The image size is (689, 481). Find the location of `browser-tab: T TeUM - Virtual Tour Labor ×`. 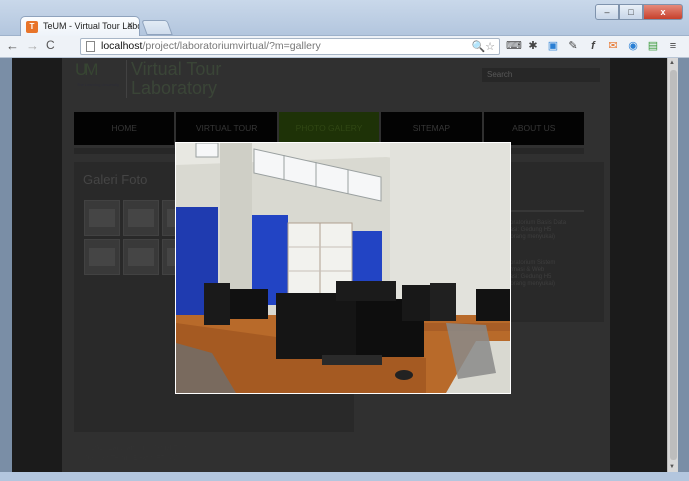

browser-tab: T TeUM - Virtual Tour Labor × is located at coordinates (80, 26).